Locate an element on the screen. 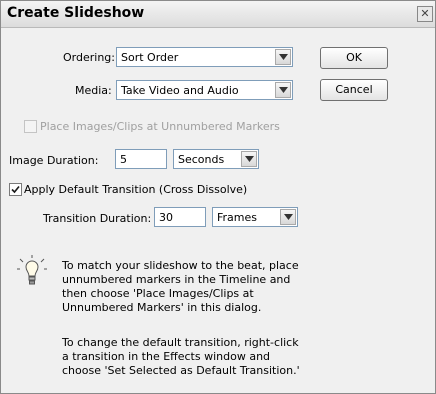 The width and height of the screenshot is (436, 394). transition-duration-input: 30 is located at coordinates (180, 217).